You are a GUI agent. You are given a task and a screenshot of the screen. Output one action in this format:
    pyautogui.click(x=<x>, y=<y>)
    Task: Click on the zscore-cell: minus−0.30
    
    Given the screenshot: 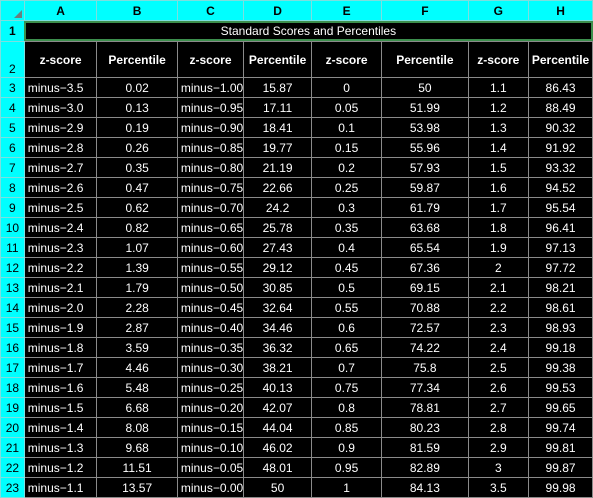 What is the action you would take?
    pyautogui.click(x=210, y=367)
    